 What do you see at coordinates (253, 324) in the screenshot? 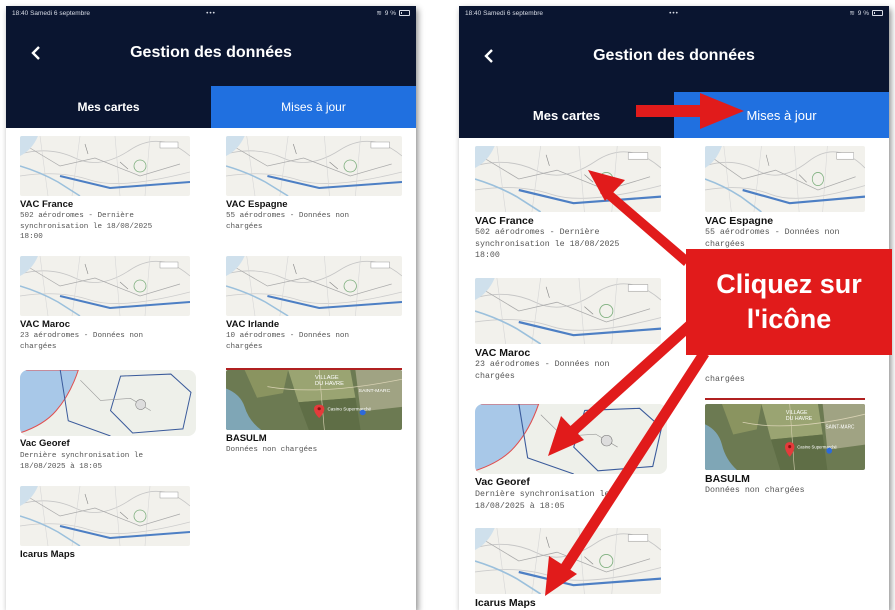
I see `map-card-title: VAC Irlande` at bounding box center [253, 324].